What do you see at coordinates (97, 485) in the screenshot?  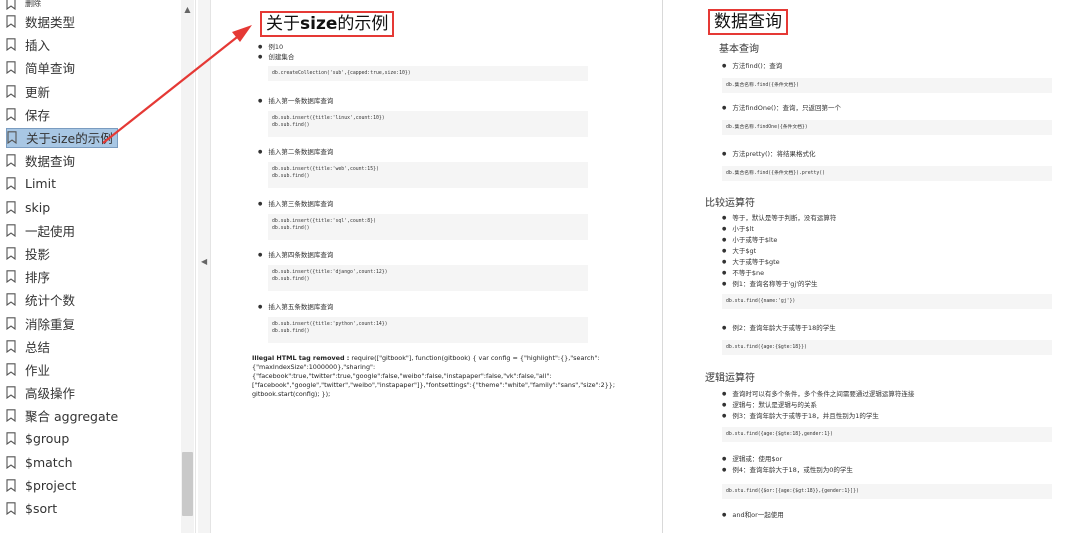 I see `sidebar-item: $project` at bounding box center [97, 485].